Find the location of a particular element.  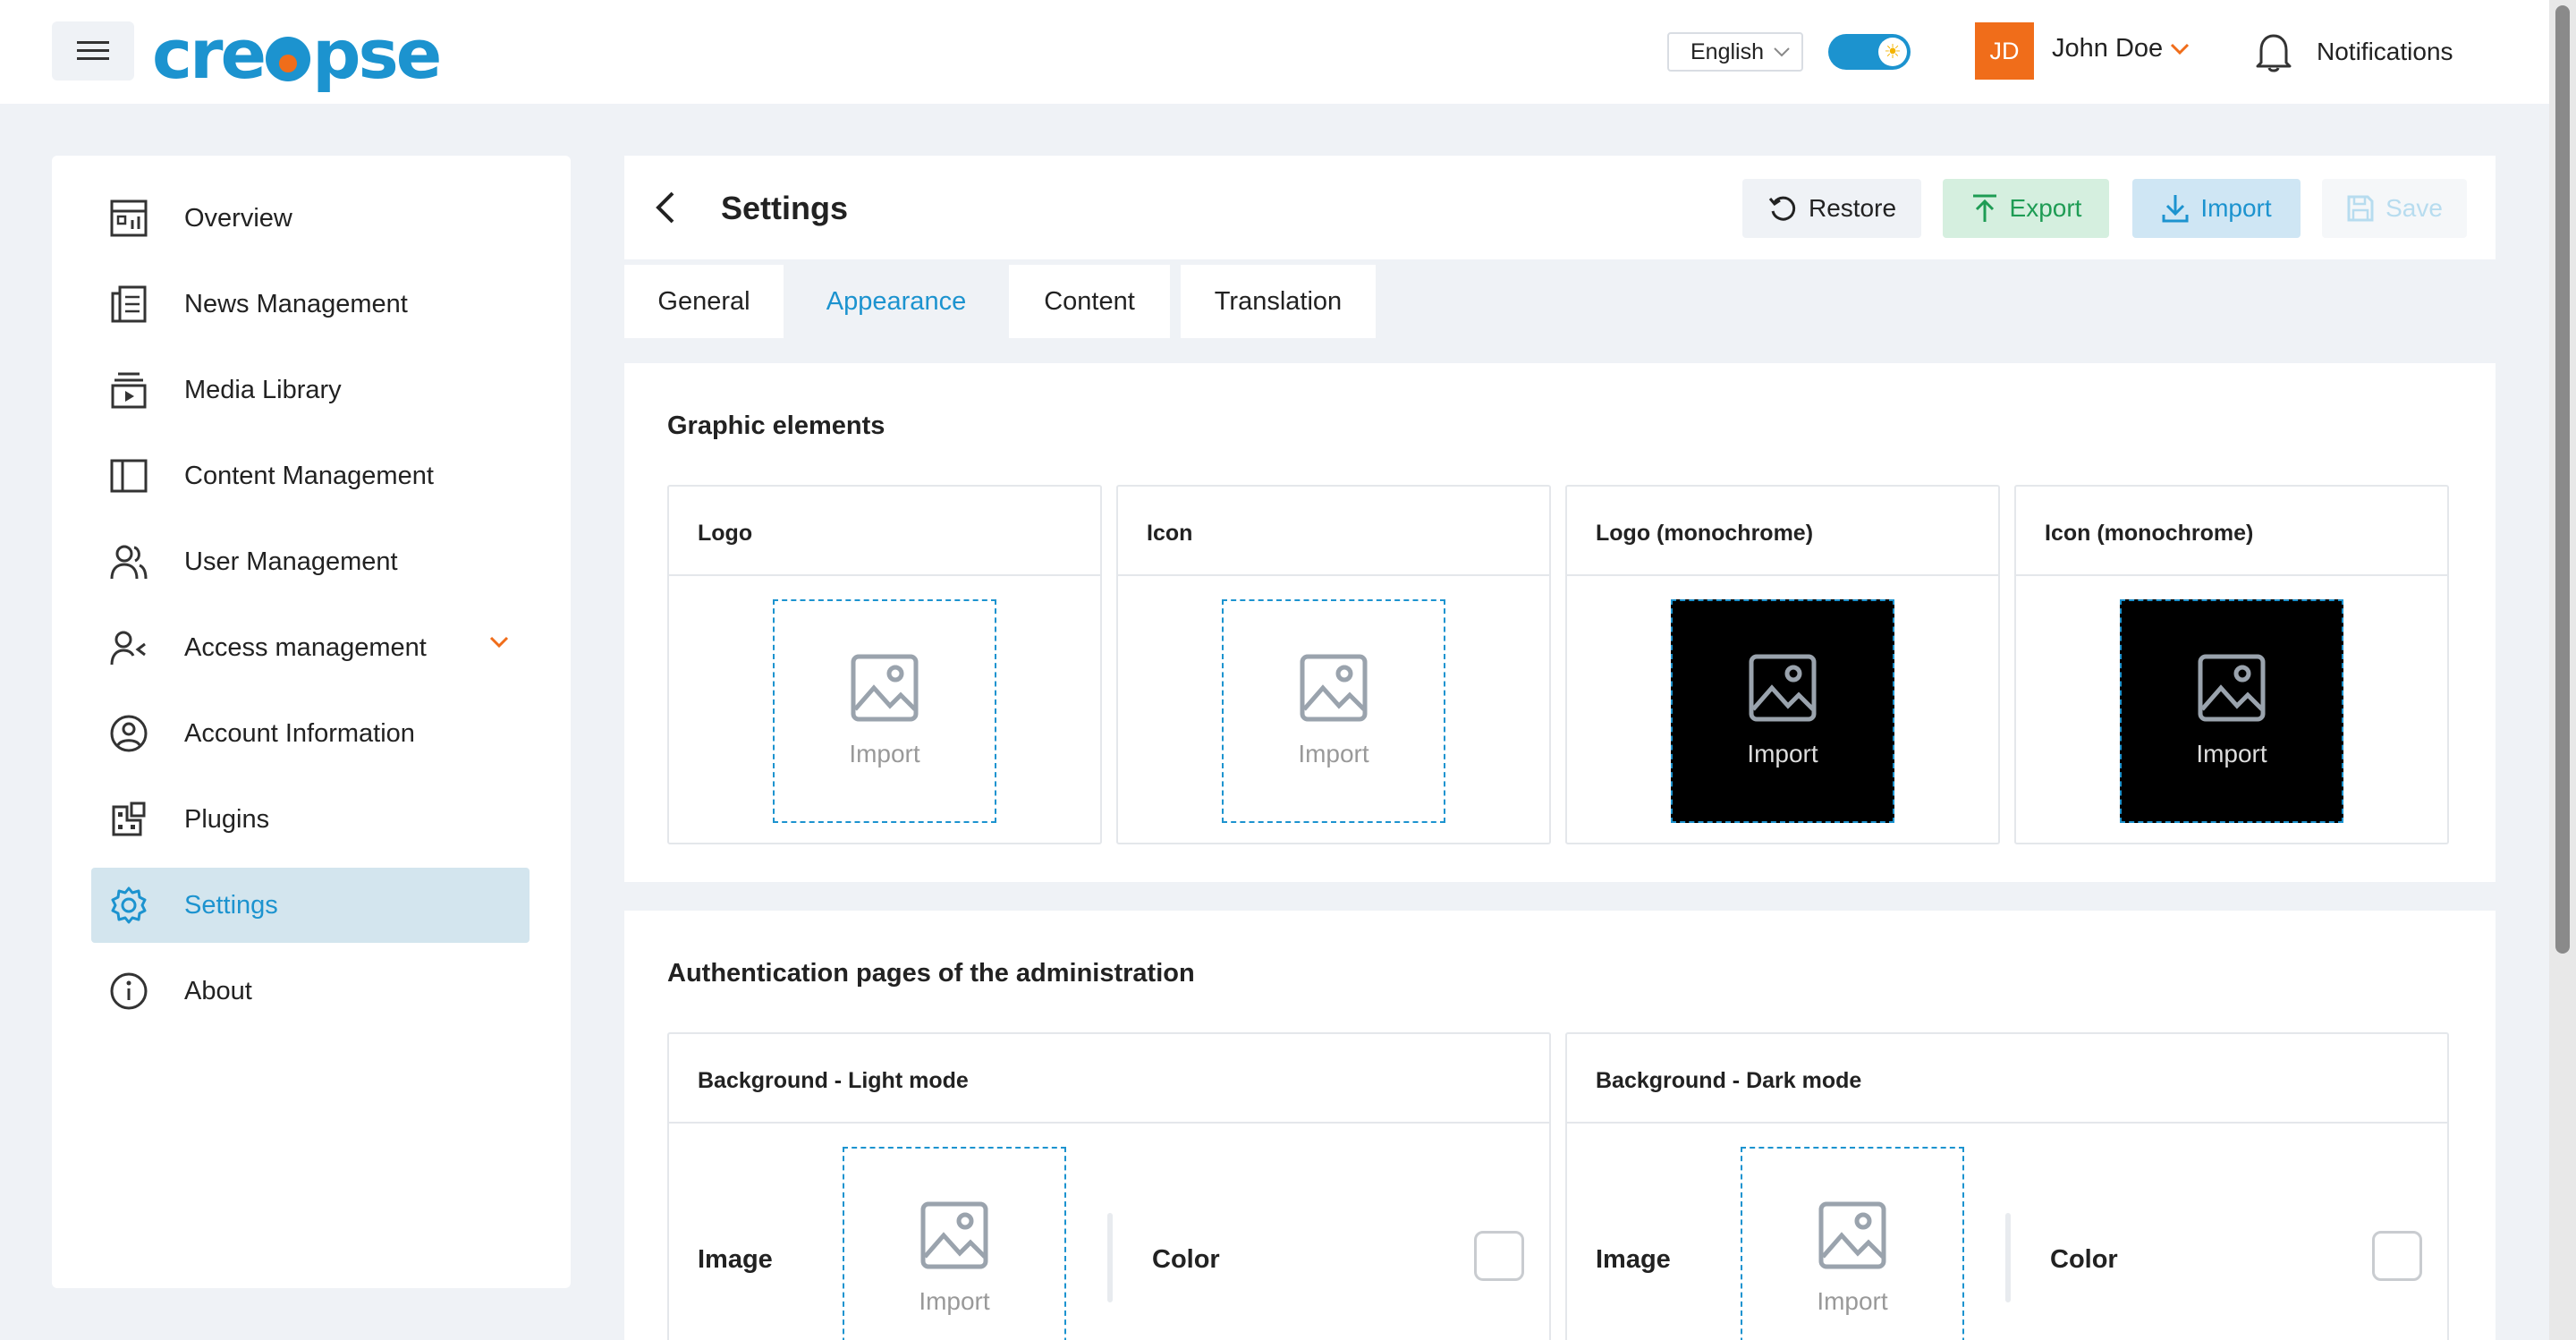

tab-appearance: Appearance is located at coordinates (896, 301).